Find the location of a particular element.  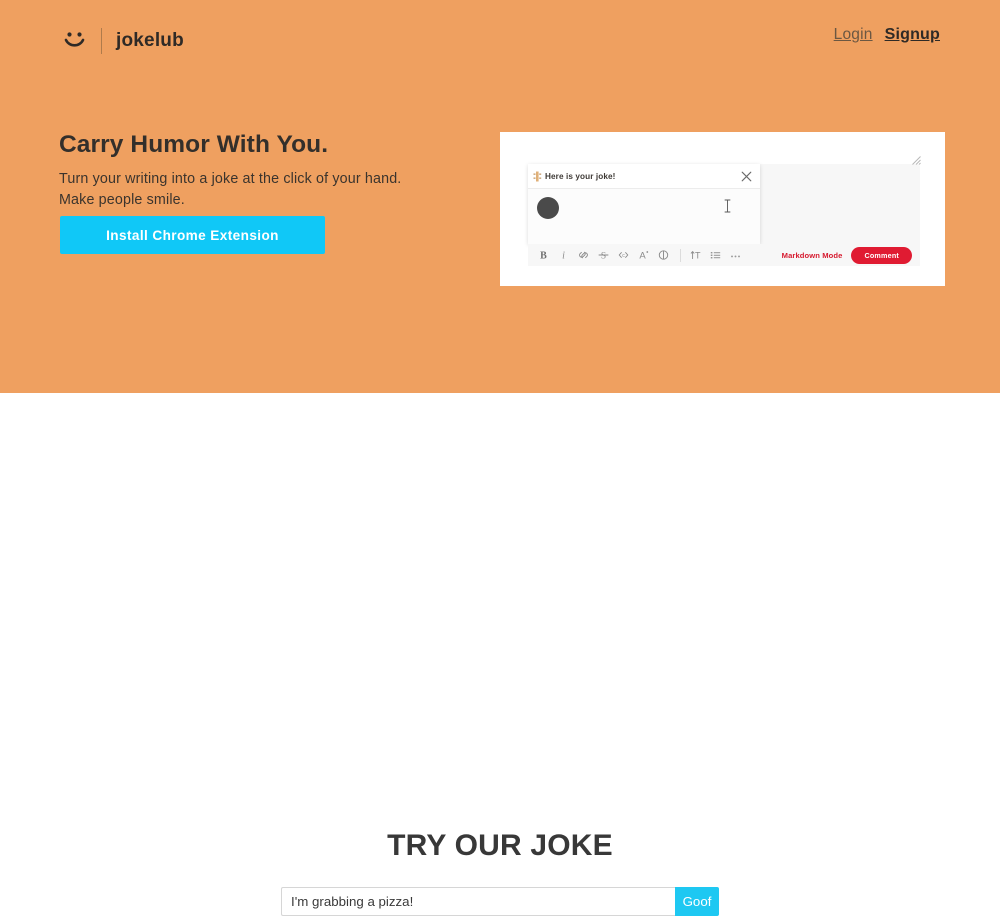

text-cursor-icon is located at coordinates (727, 206).